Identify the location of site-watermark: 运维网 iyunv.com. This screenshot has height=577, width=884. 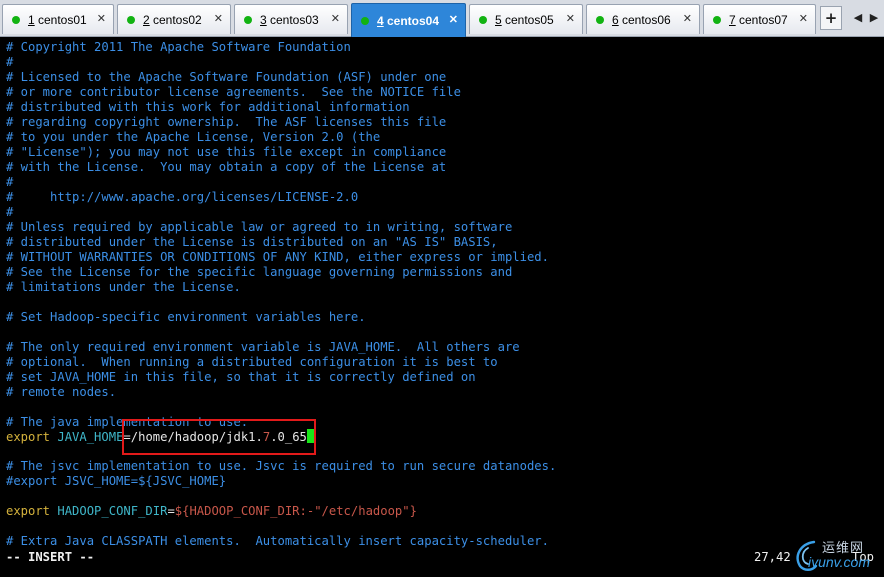
(835, 555).